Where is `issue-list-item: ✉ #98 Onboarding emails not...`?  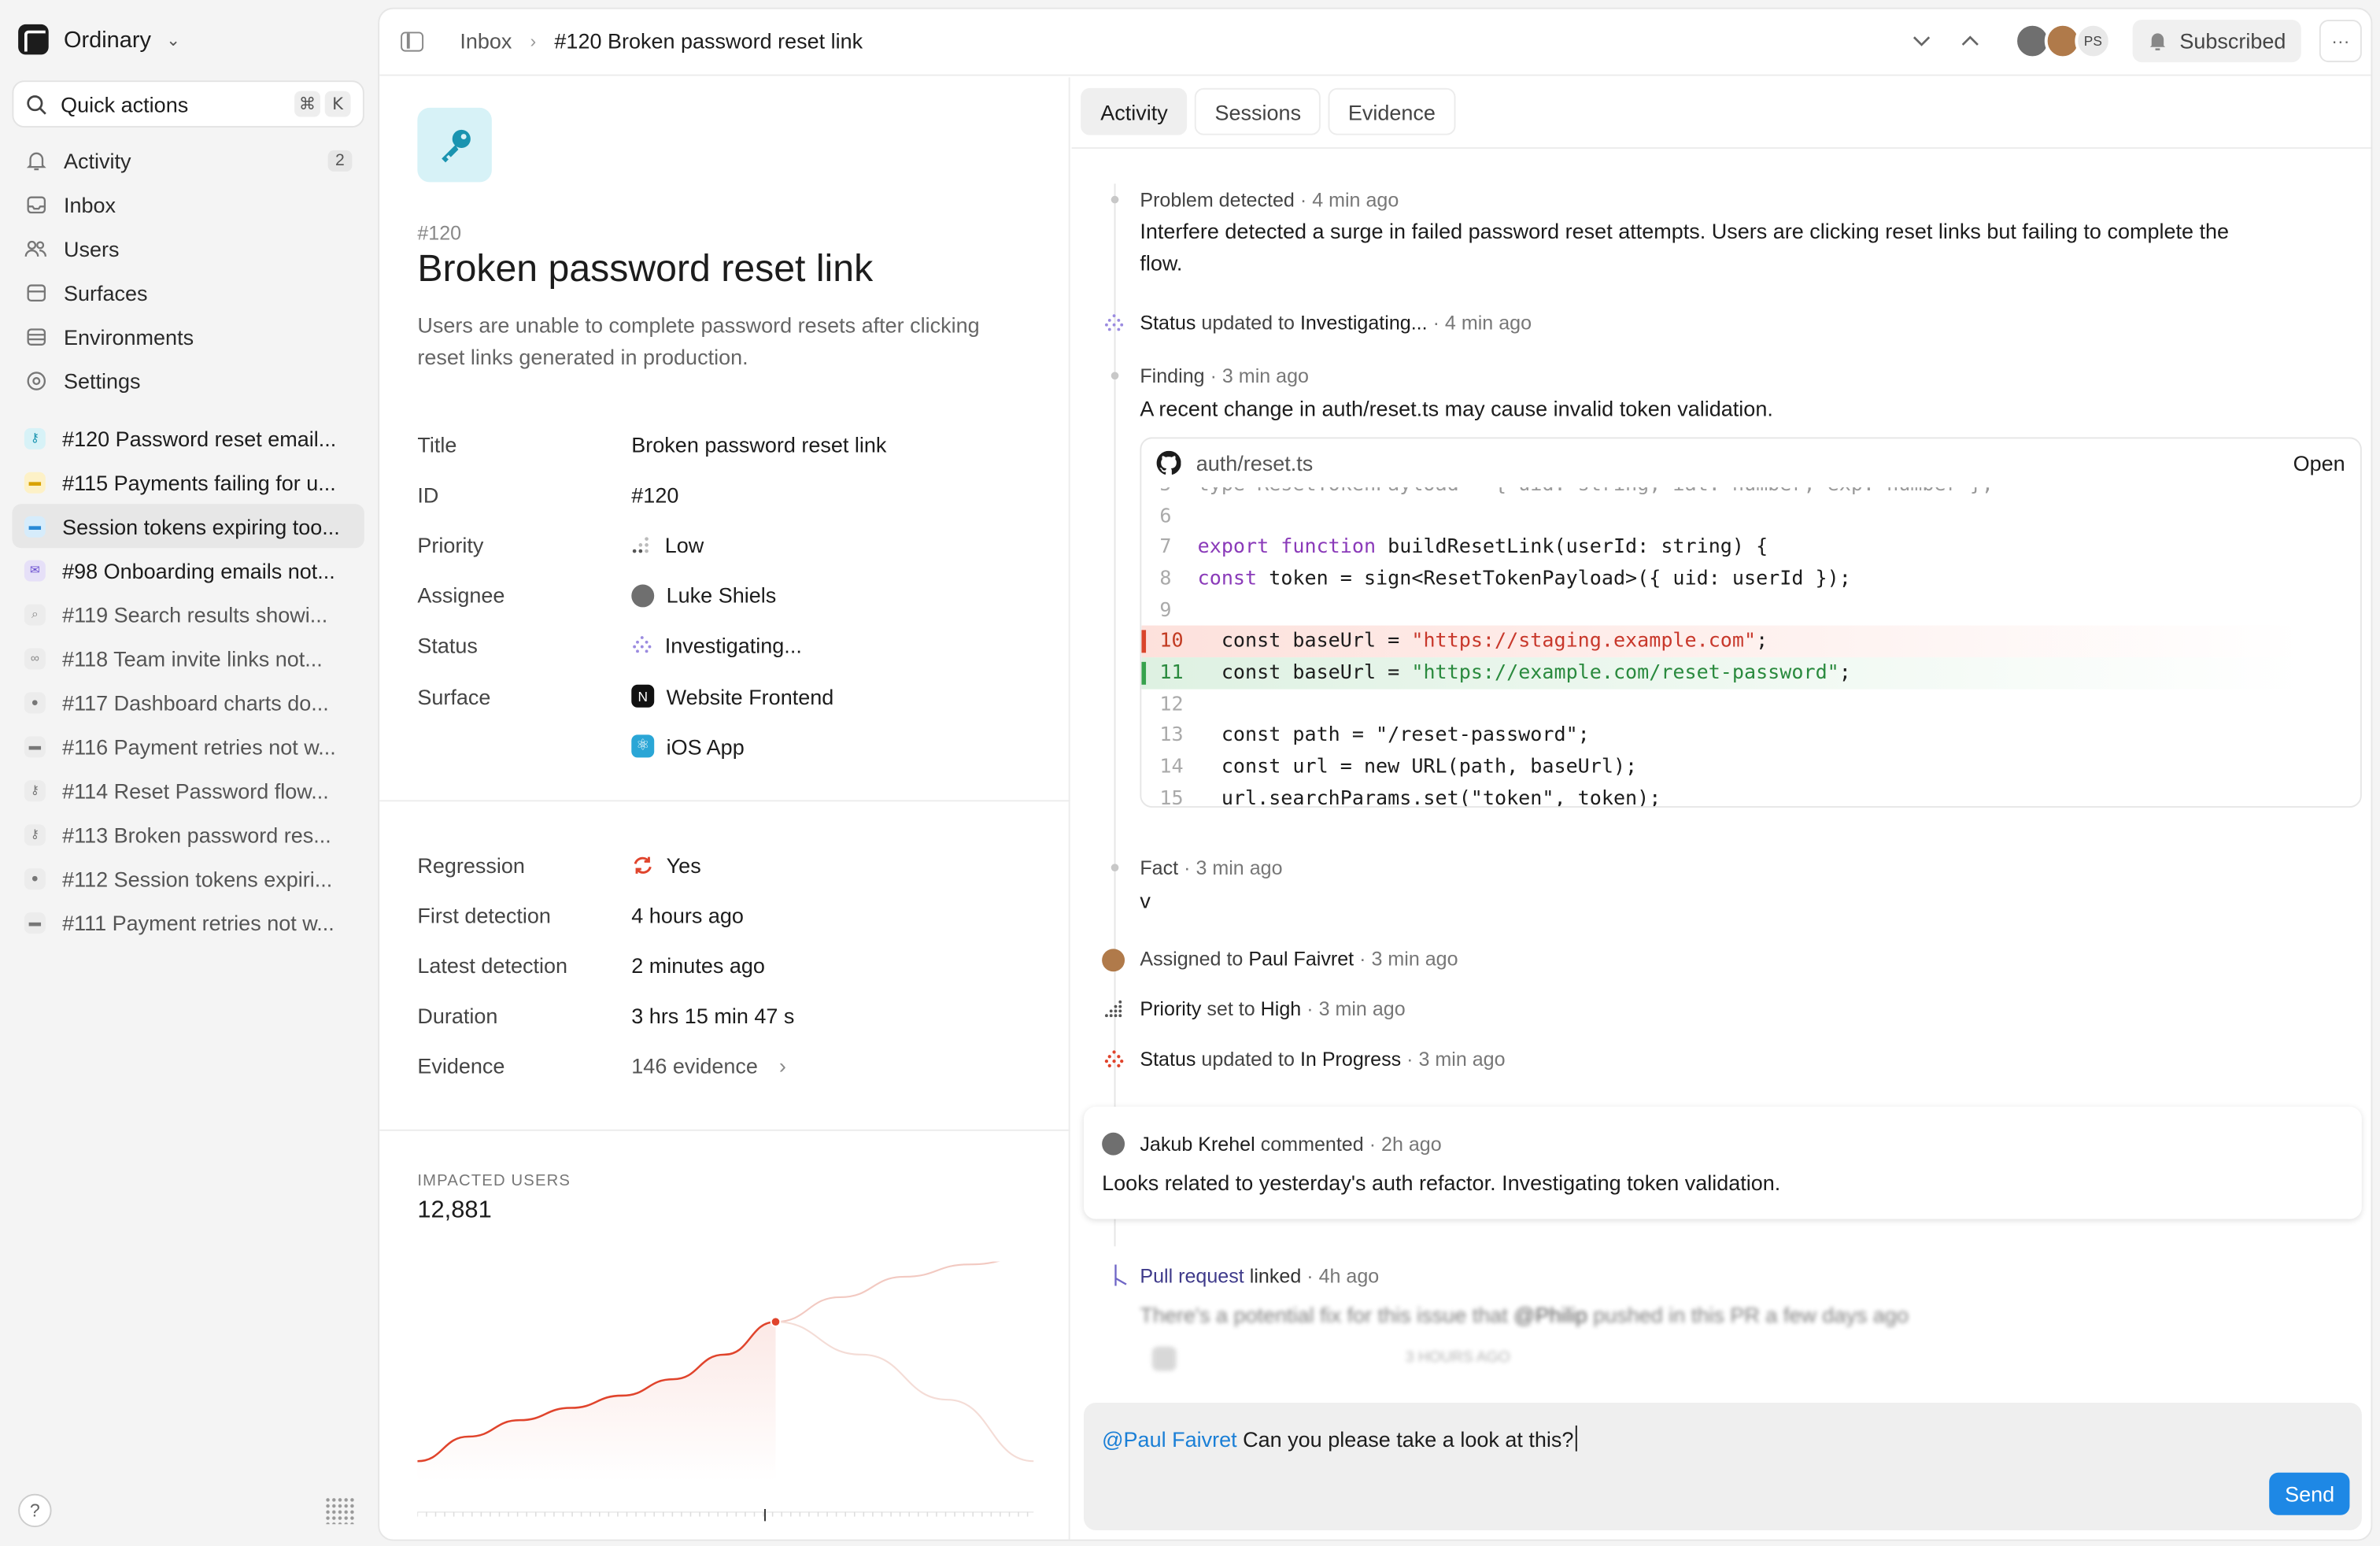 issue-list-item: ✉ #98 Onboarding emails not... is located at coordinates (188, 570).